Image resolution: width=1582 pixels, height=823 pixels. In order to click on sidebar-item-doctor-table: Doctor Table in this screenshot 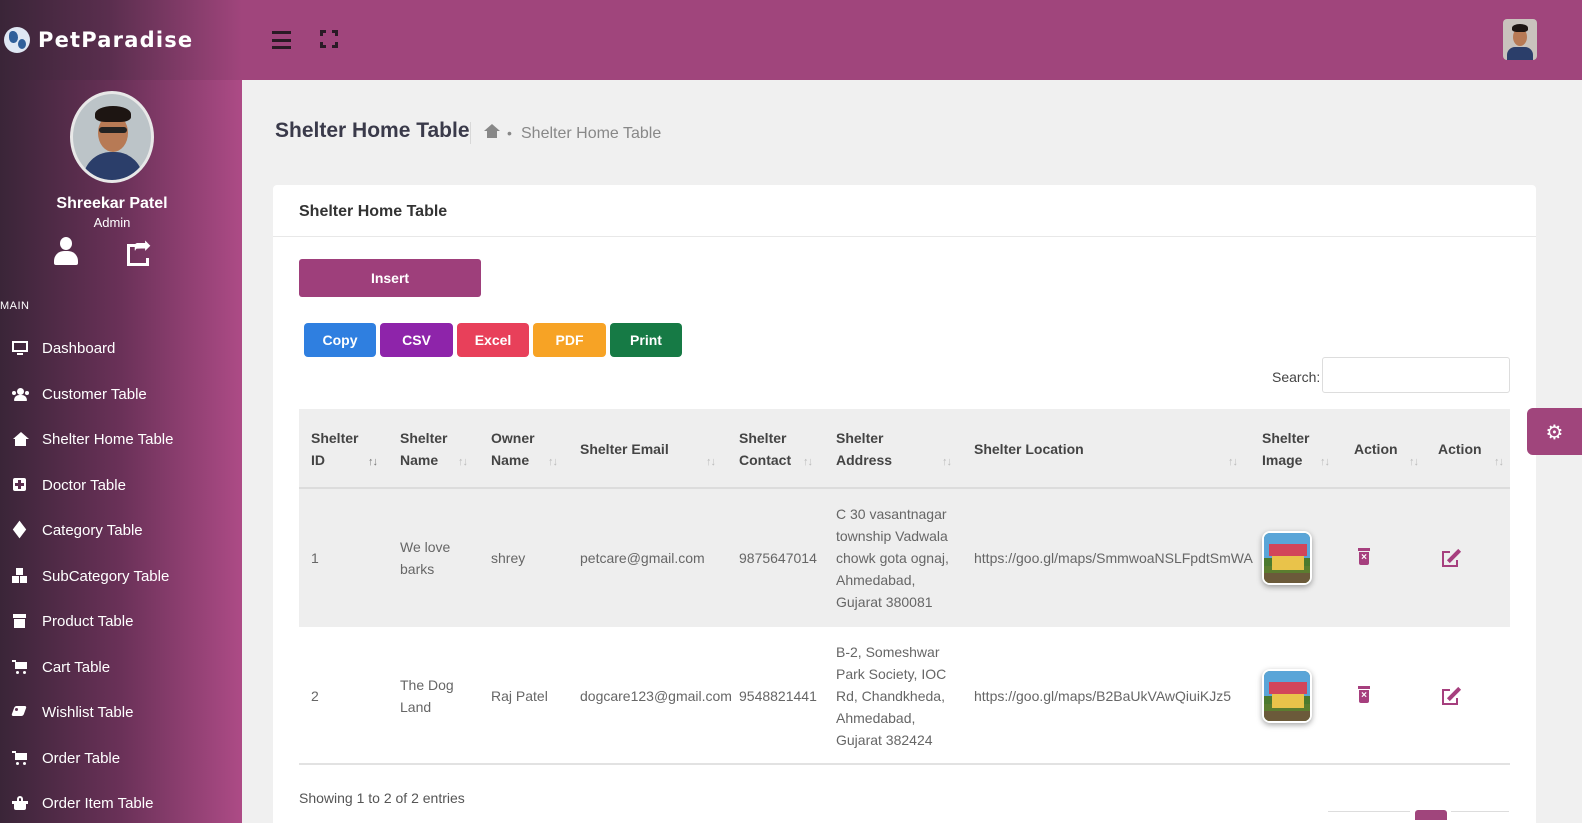, I will do `click(121, 485)`.